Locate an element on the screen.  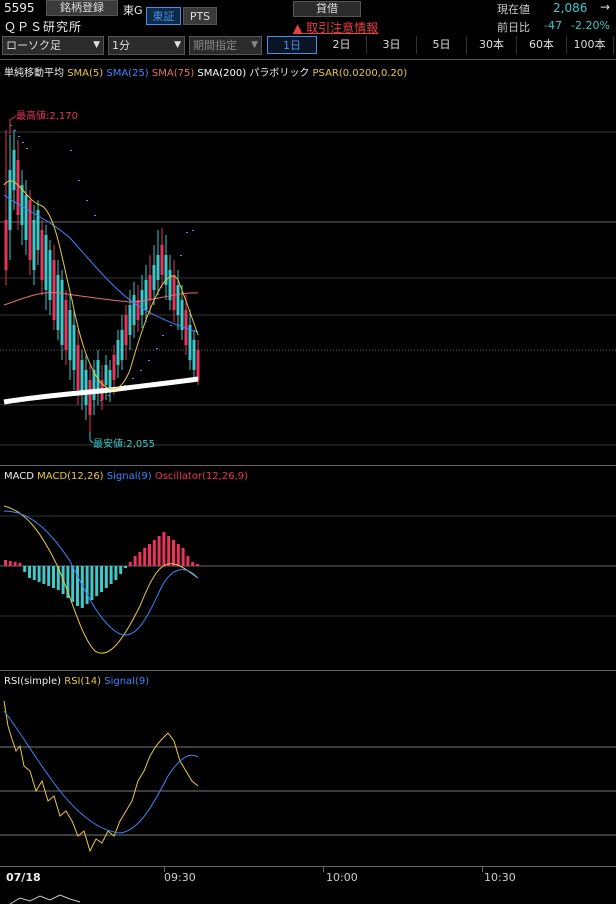
interval-select: 1分 ▼ is located at coordinates (146, 45).